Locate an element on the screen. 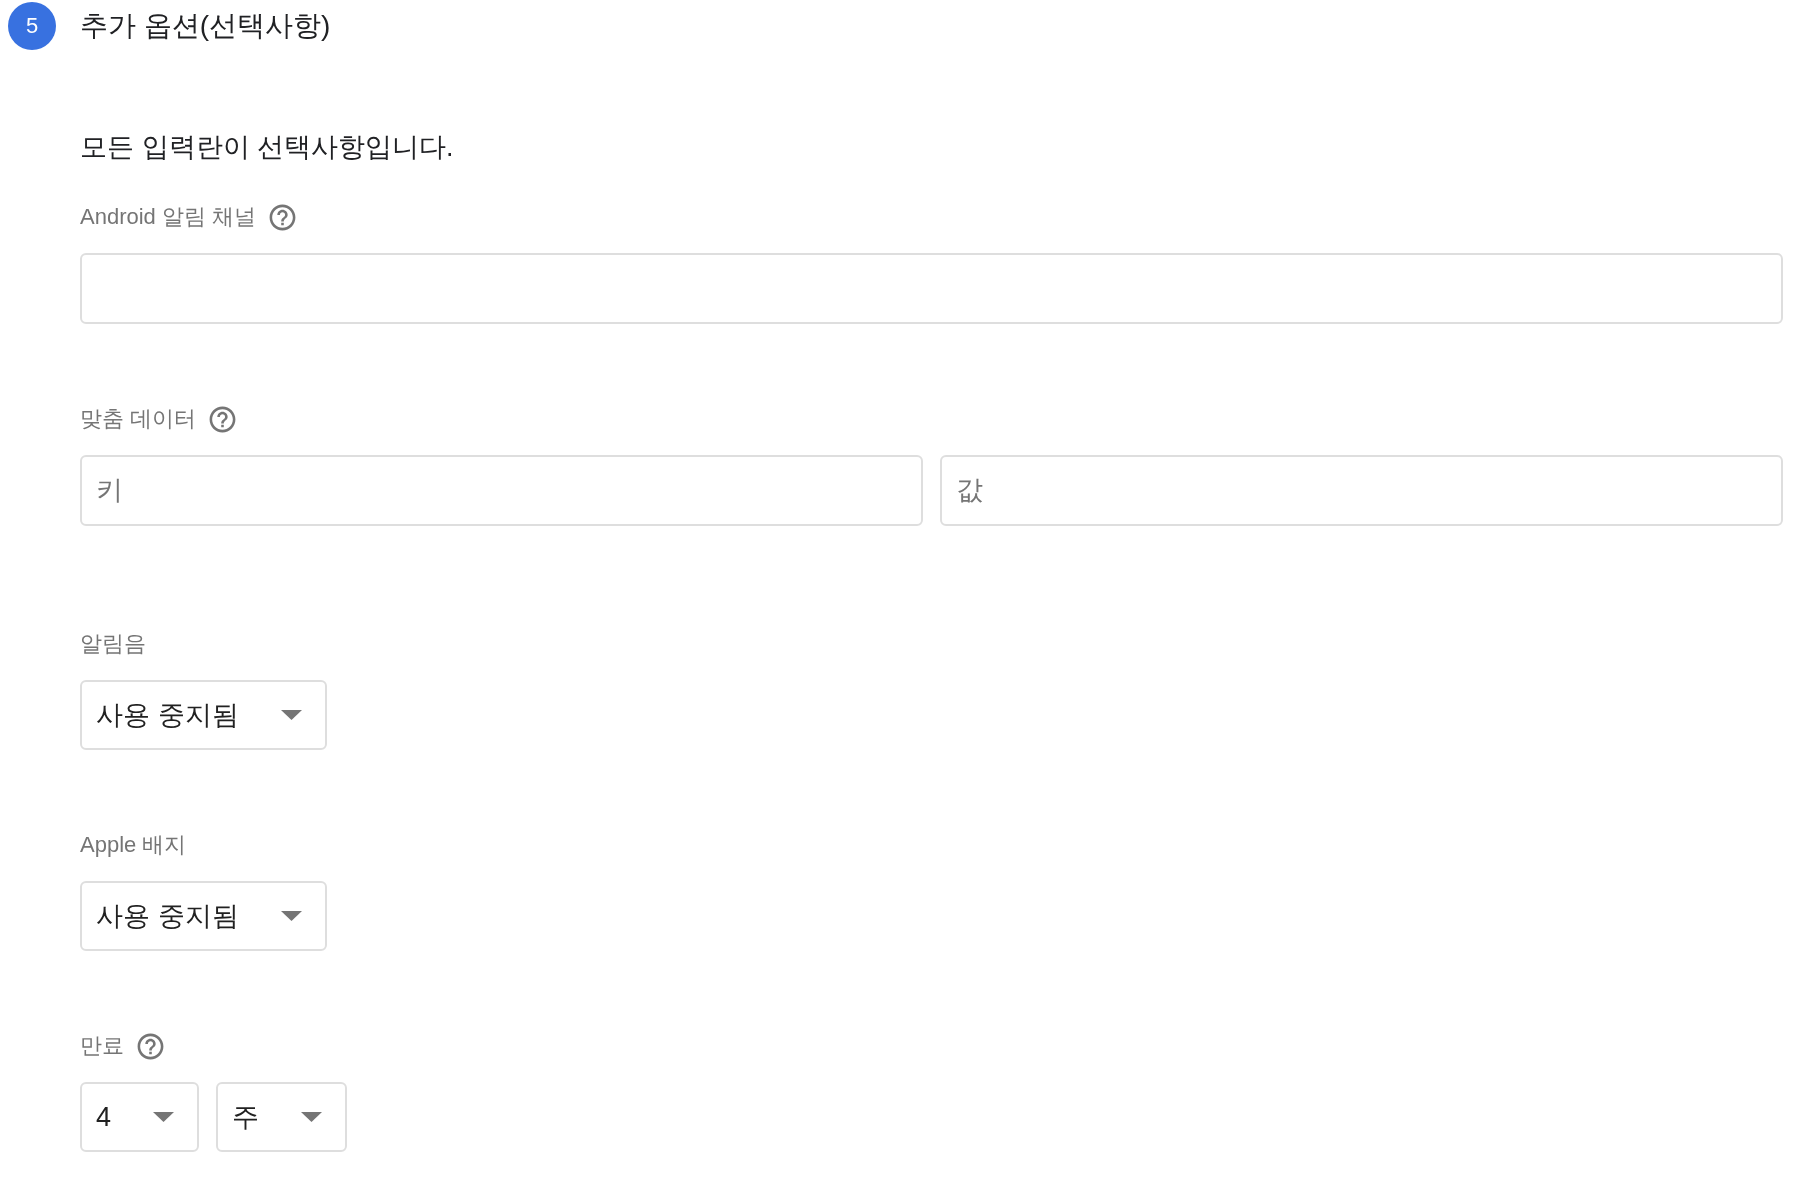  input-field is located at coordinates (931, 288).